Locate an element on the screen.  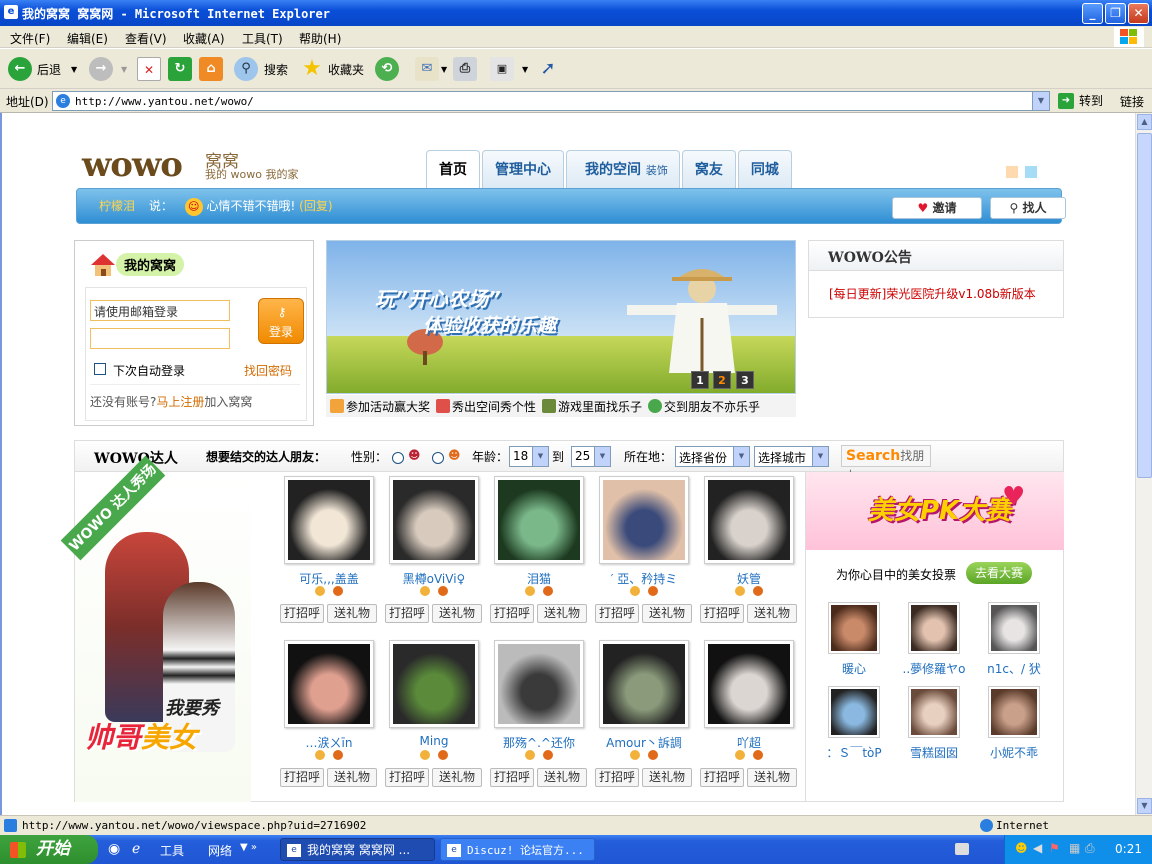
pk-name: n1c、/ 犾 is located at coordinates (1014, 668).